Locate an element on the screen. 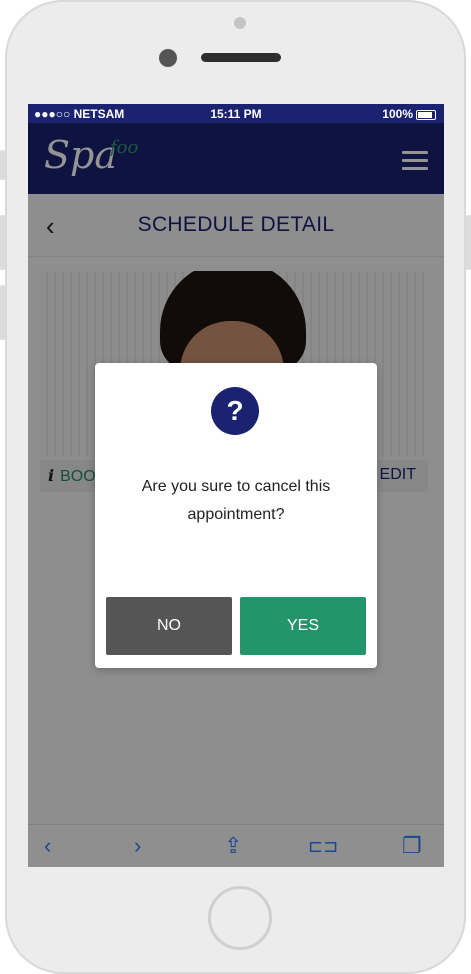 The width and height of the screenshot is (471, 974). question-icon: ? is located at coordinates (235, 411).